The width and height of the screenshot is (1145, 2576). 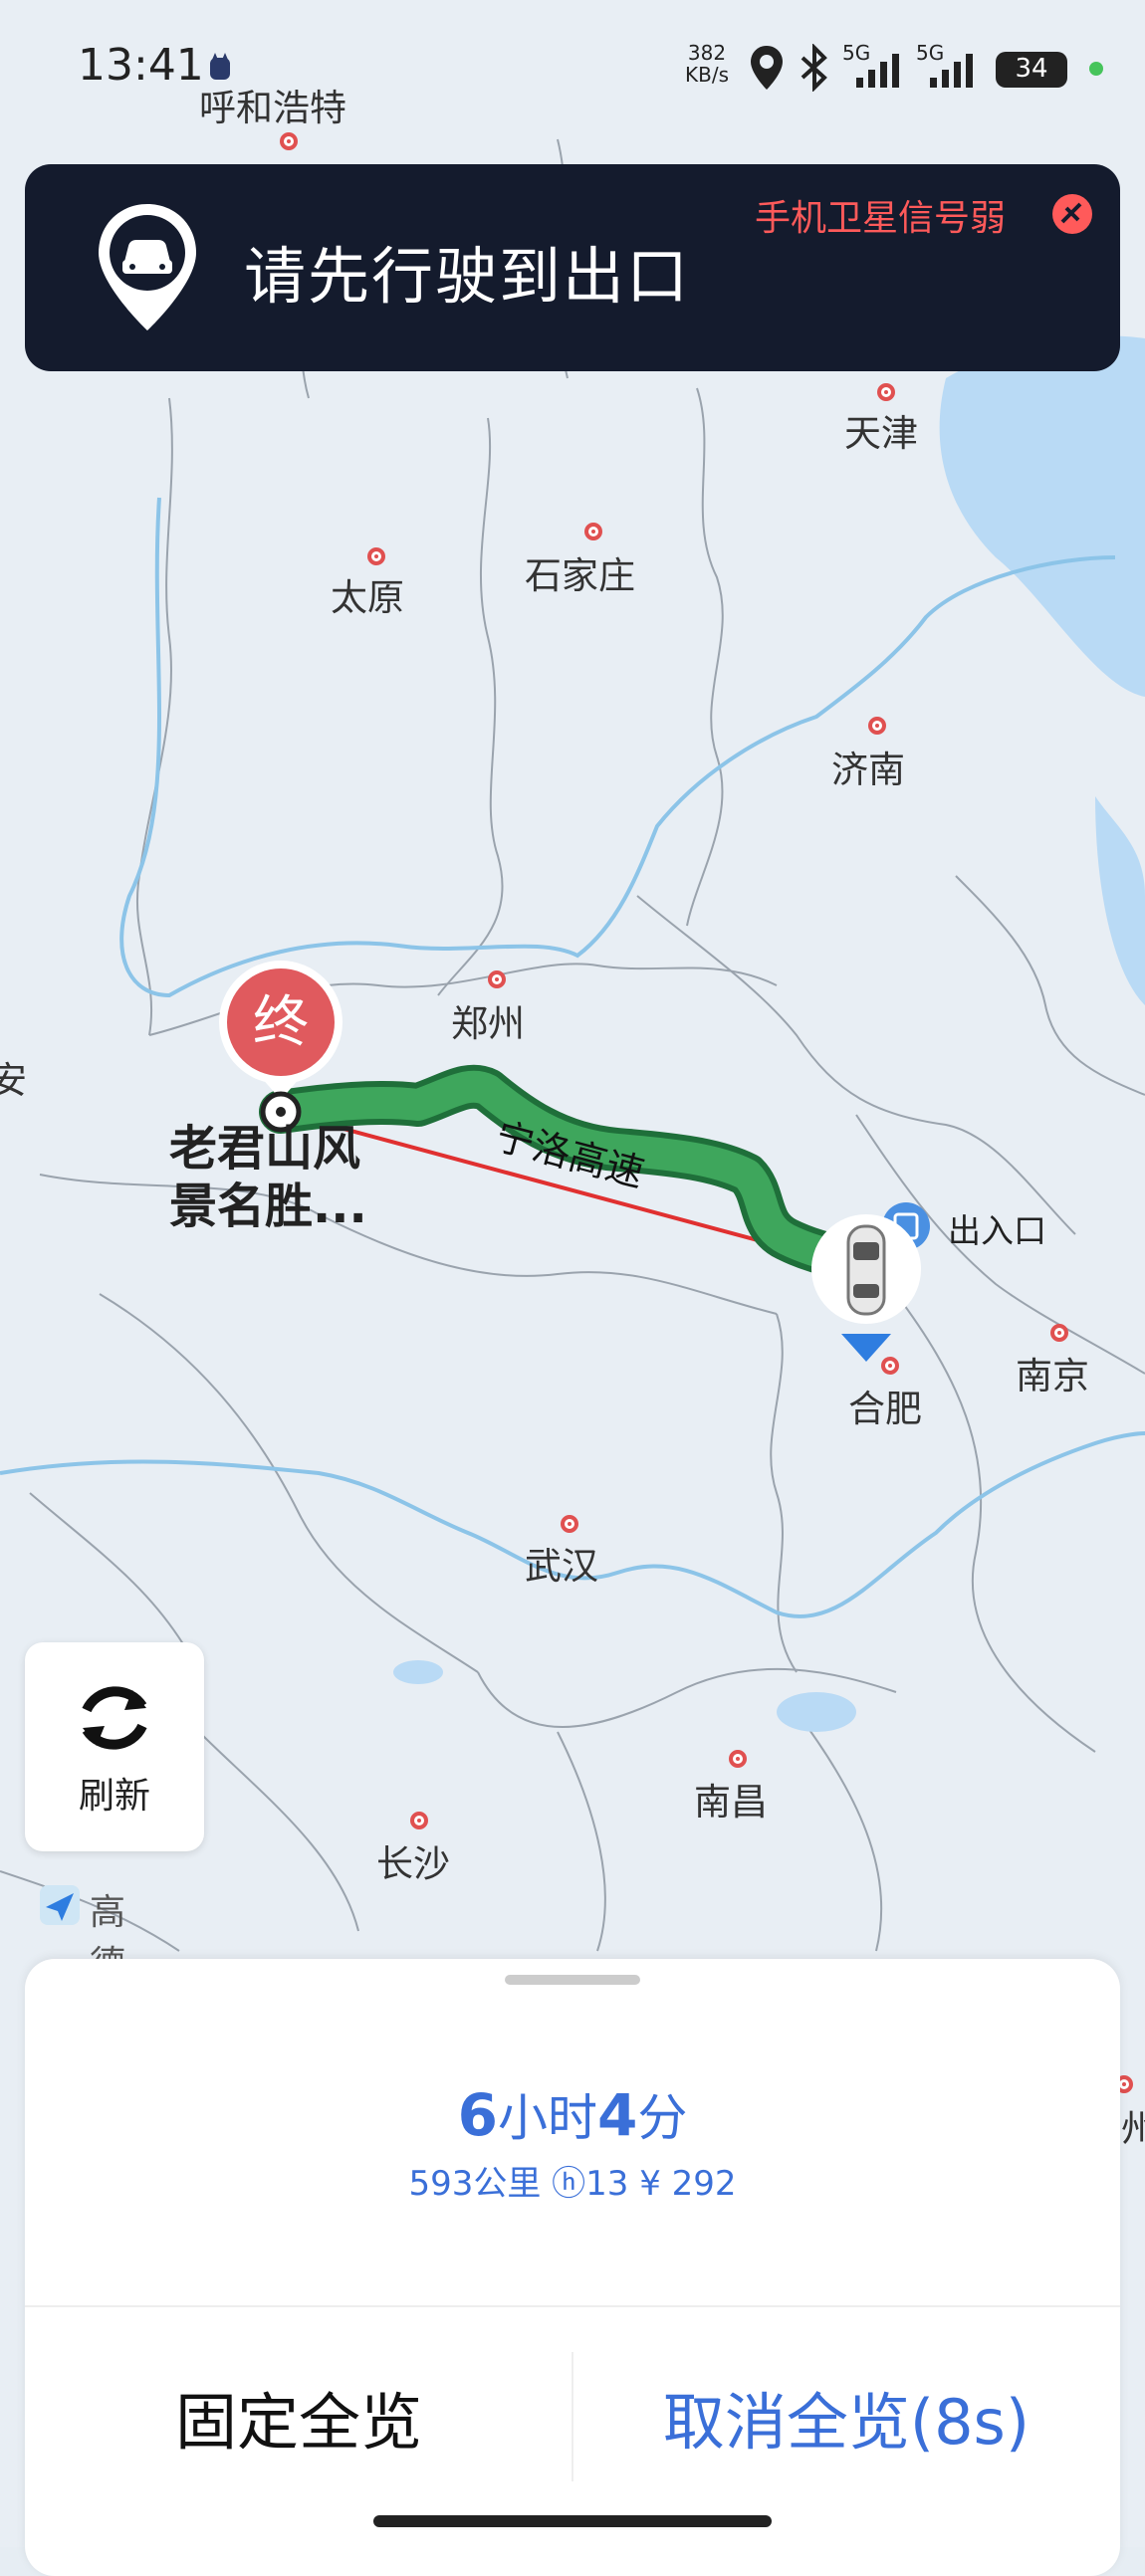 I want to click on refresh-label: 刷新, so click(x=114, y=1796).